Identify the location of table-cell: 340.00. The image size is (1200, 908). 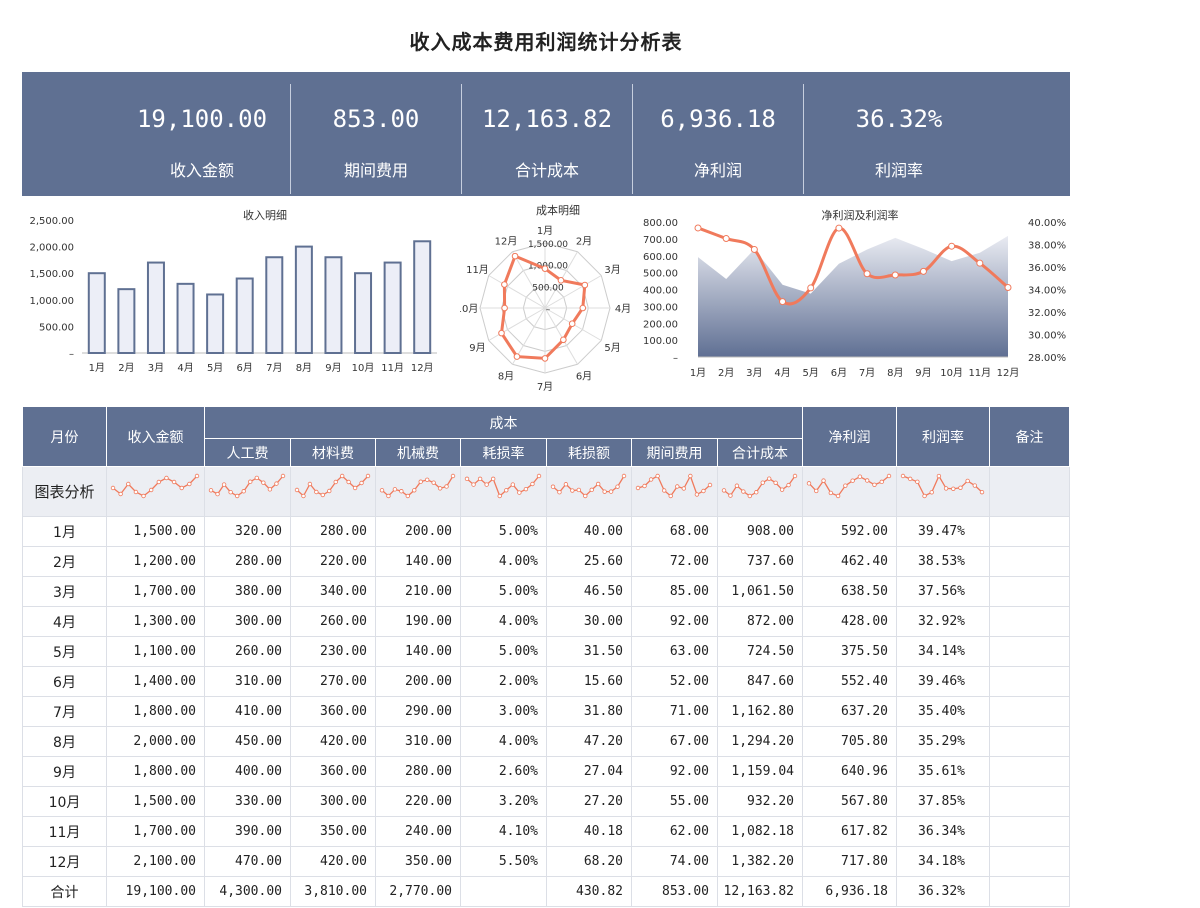
(333, 591).